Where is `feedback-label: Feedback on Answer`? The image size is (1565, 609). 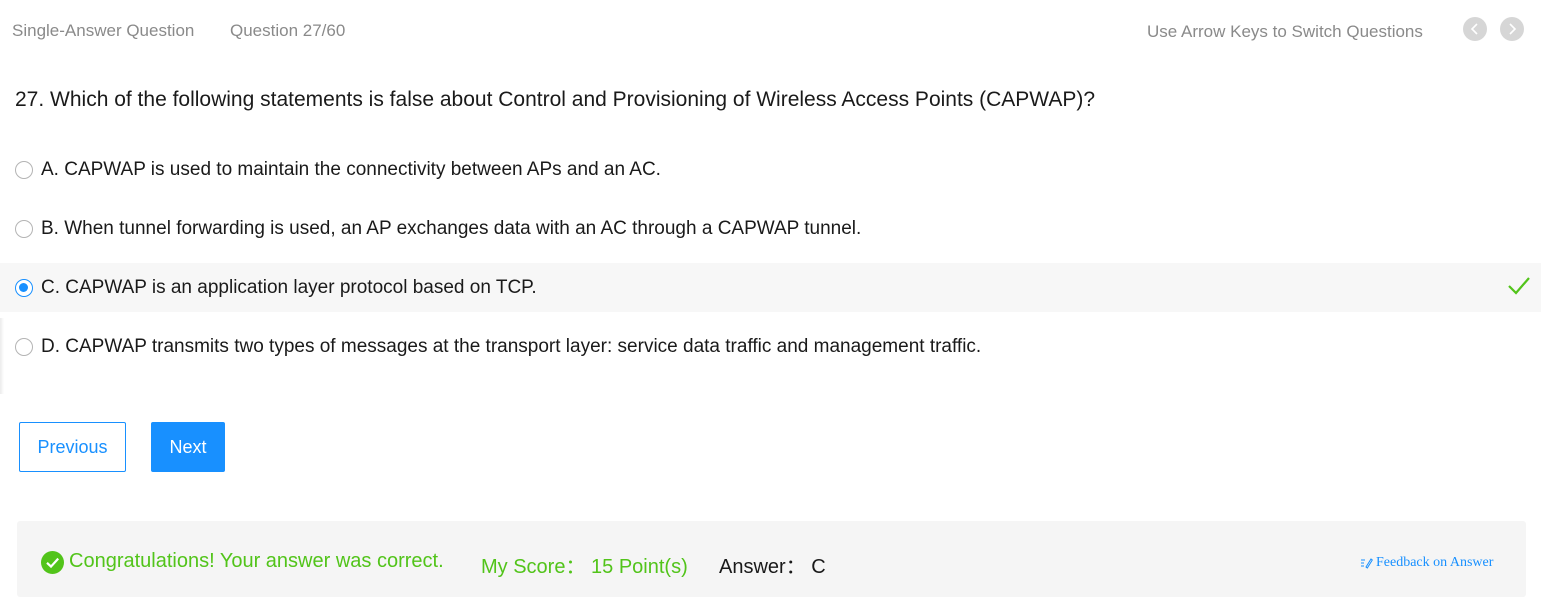
feedback-label: Feedback on Answer is located at coordinates (1435, 562).